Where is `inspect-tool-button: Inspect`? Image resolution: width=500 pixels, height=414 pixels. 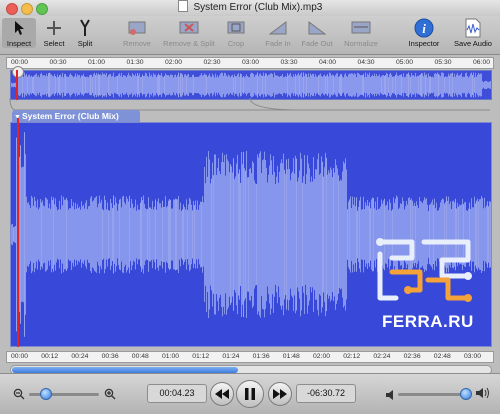 inspect-tool-button: Inspect is located at coordinates (19, 33).